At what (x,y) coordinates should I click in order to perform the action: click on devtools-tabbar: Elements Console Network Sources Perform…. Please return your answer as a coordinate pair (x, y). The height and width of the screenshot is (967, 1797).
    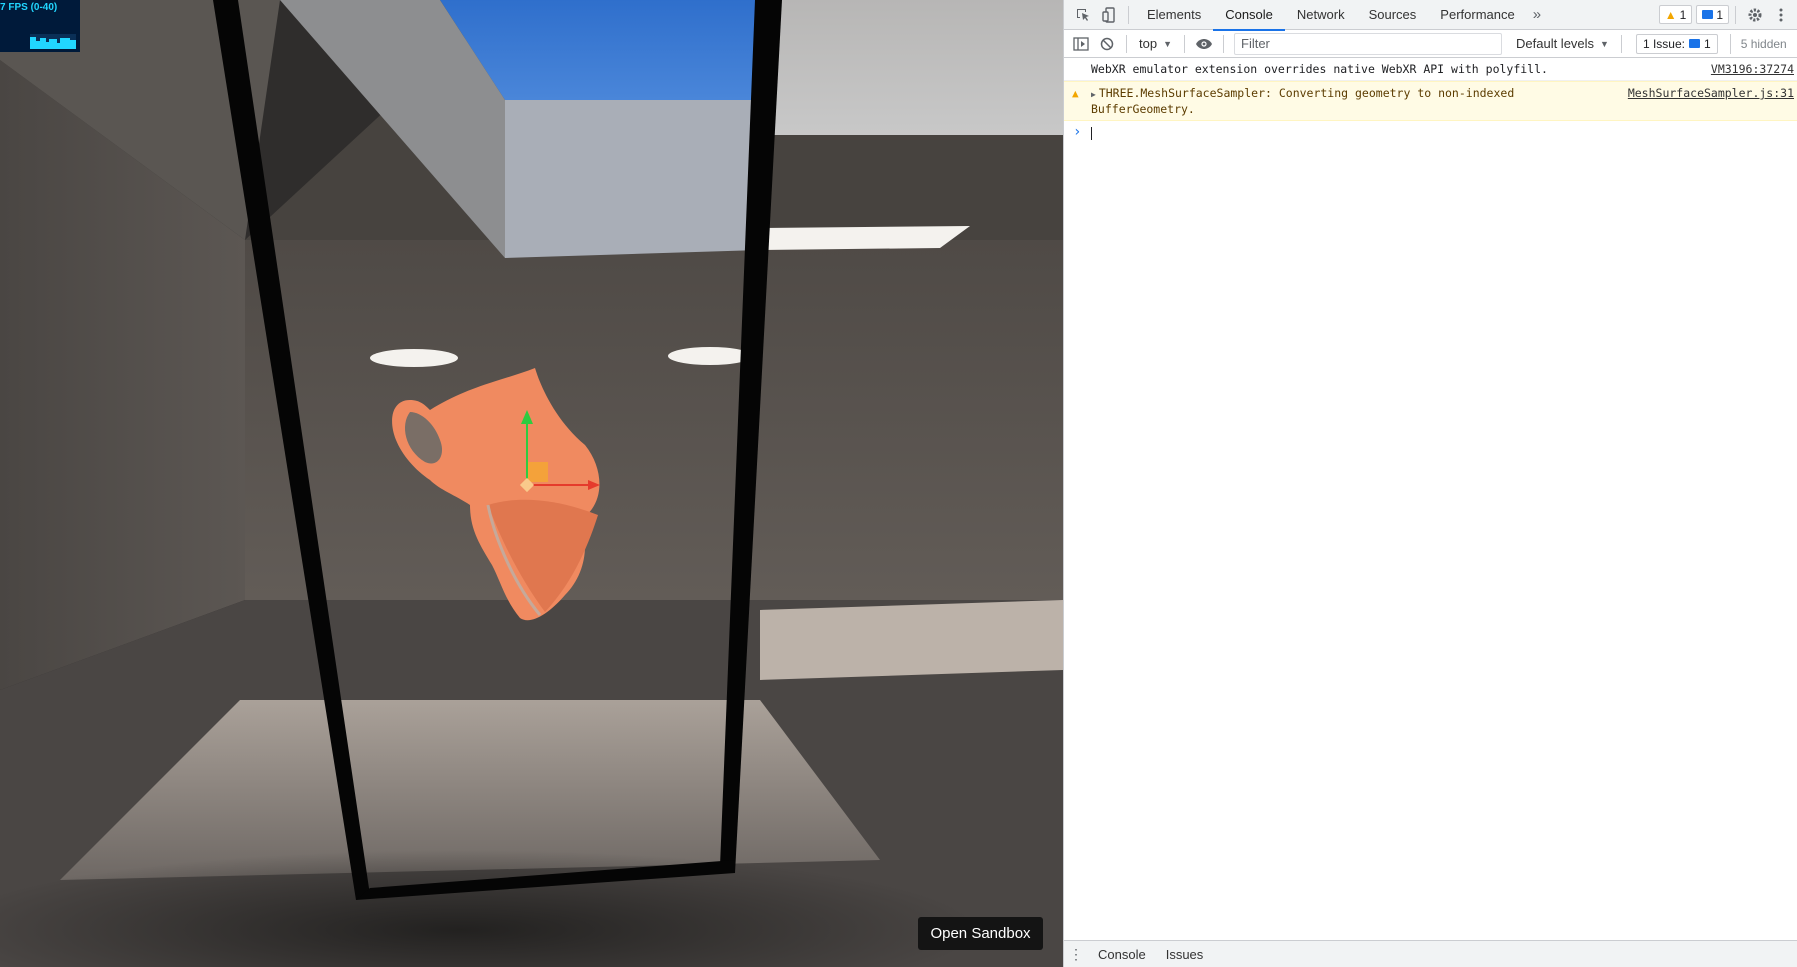
    Looking at the image, I should click on (1430, 15).